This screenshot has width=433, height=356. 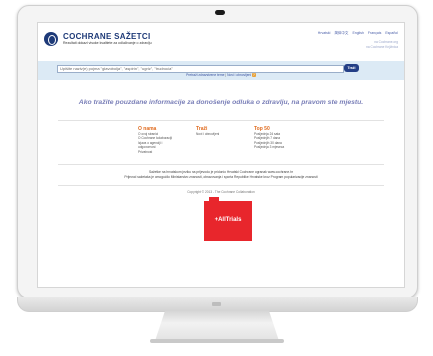 I want to click on webcam-icon, so click(x=220, y=12).